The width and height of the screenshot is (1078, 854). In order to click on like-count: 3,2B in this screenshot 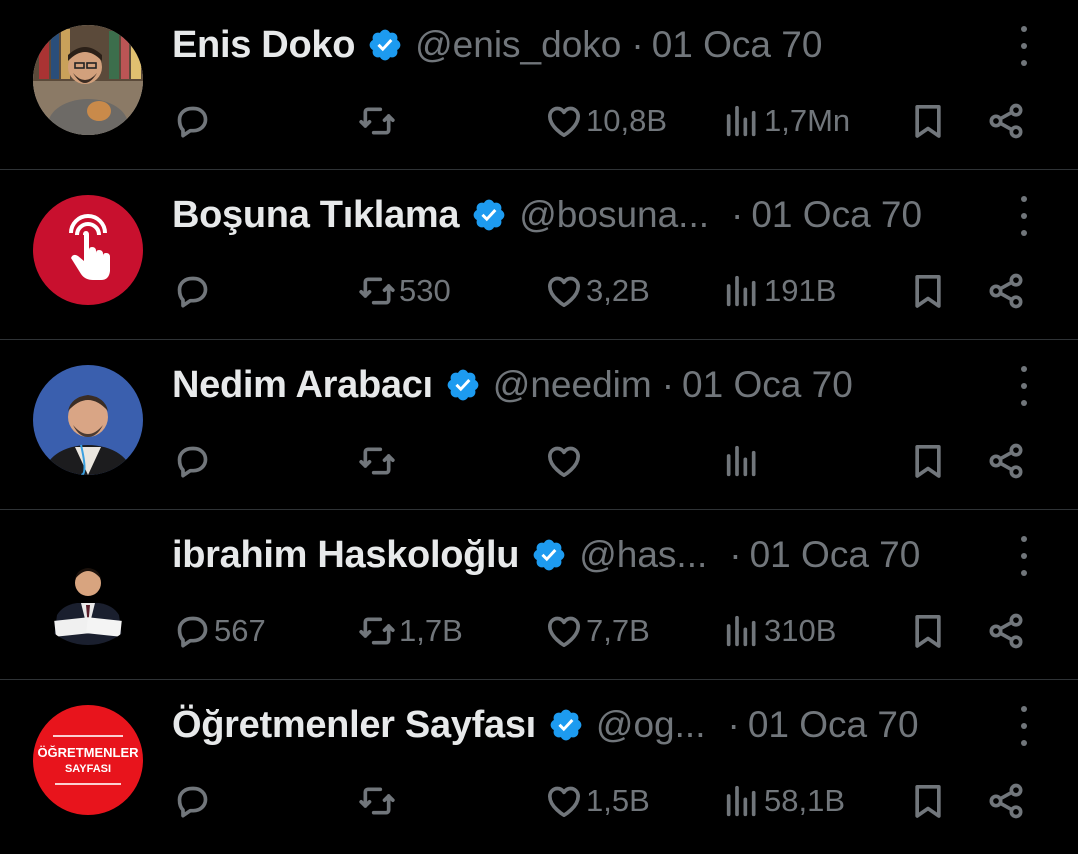, I will do `click(618, 290)`.